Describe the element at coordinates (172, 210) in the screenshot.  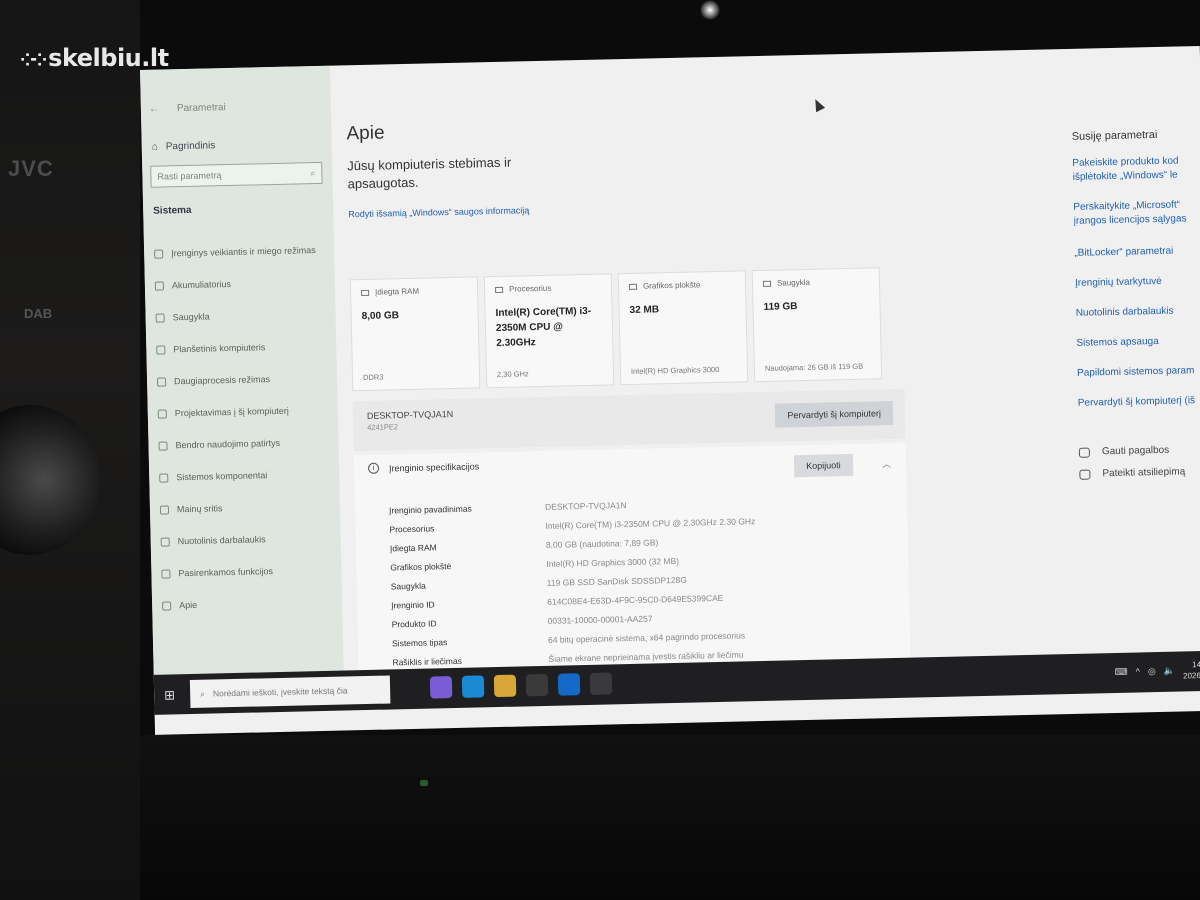
I see `sidebar-section-title: Sistema` at that location.